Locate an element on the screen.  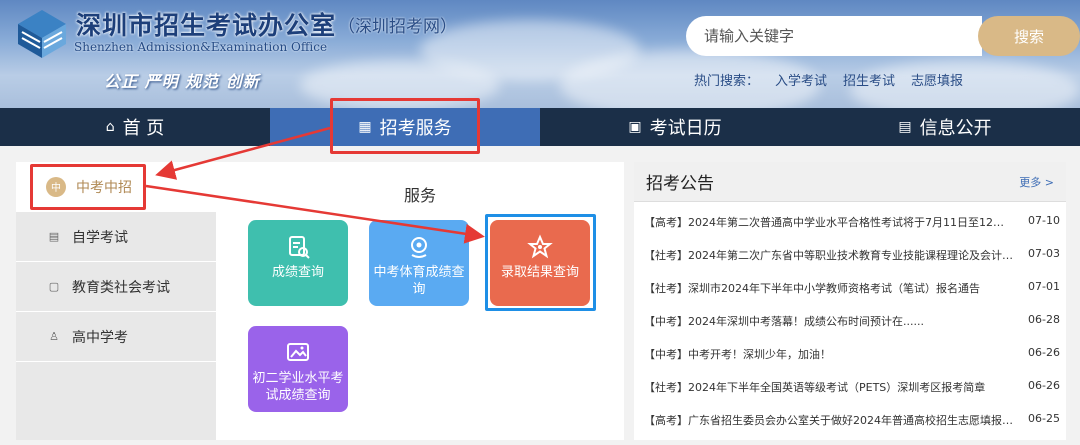
score-query-card: 成绩查询 is located at coordinates (298, 263).